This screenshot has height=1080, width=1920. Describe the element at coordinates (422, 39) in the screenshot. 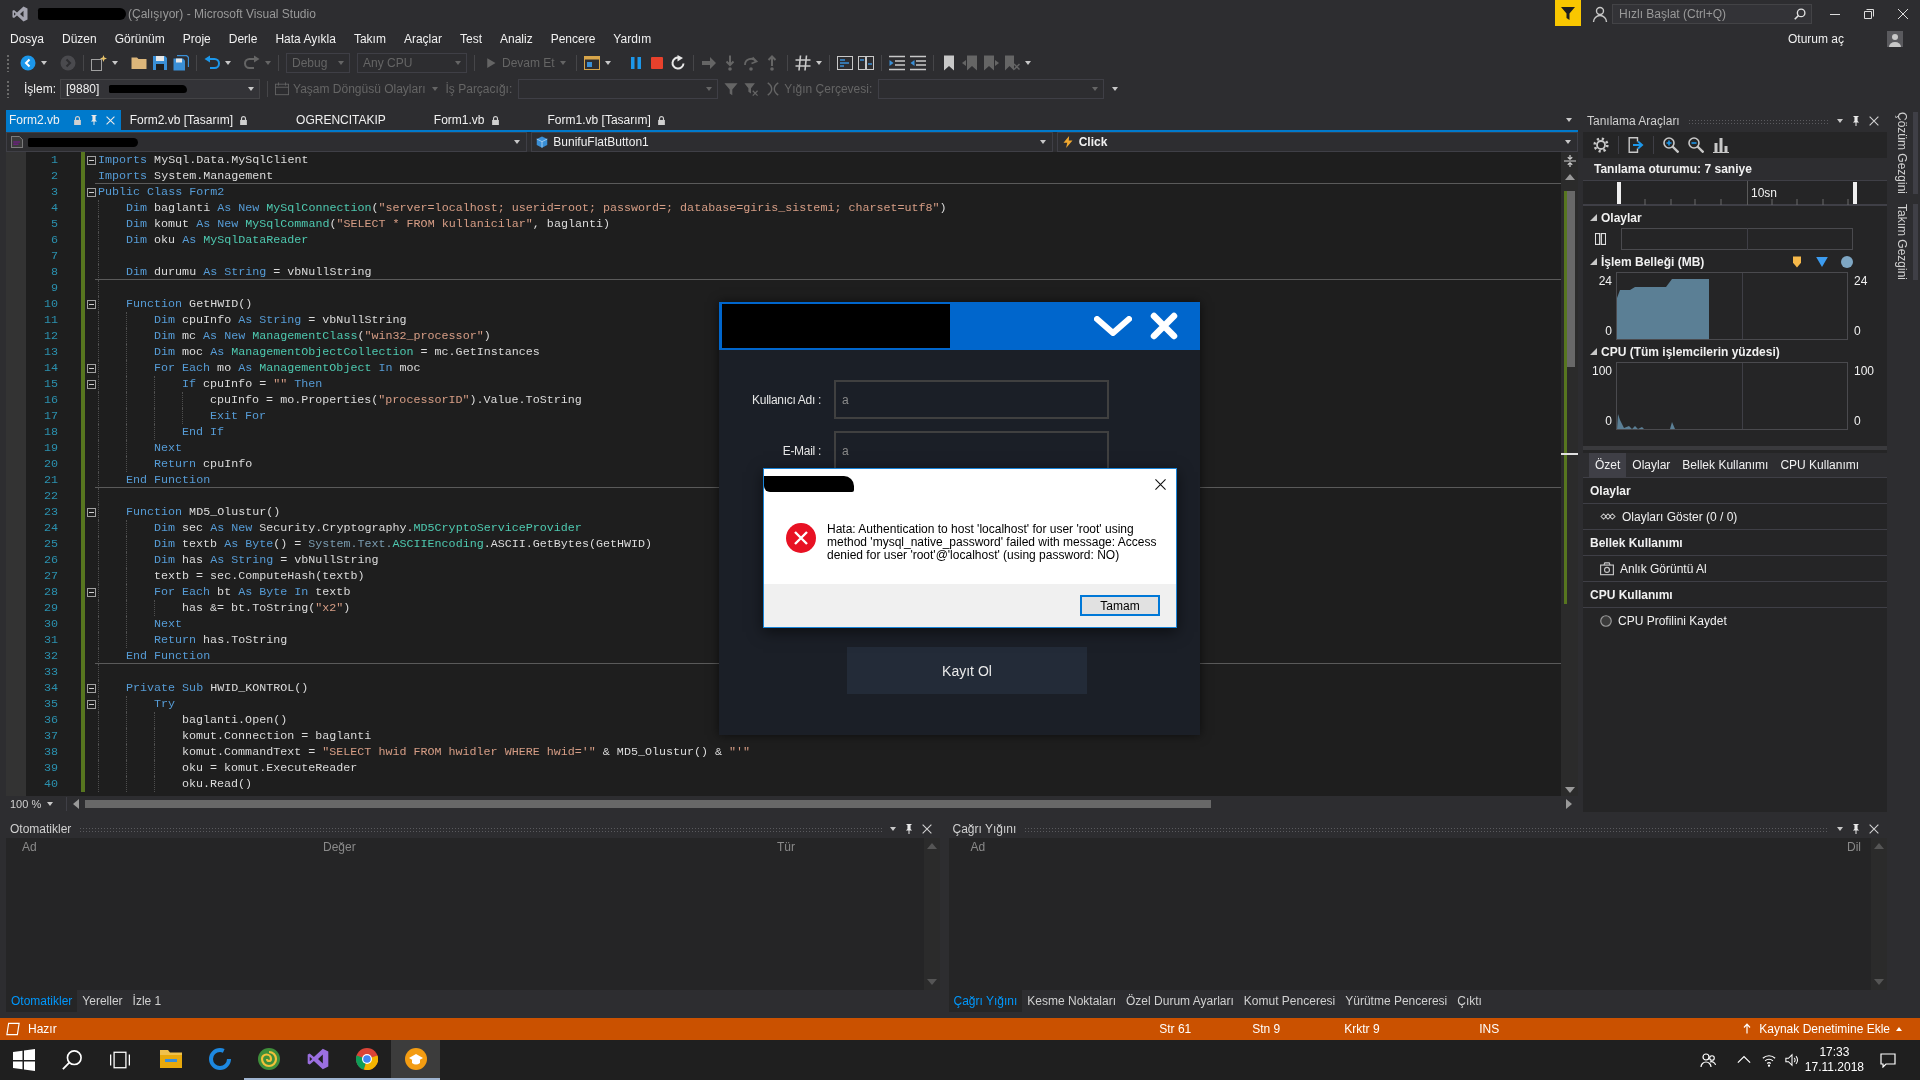

I see `menu-item: Araçlar` at that location.